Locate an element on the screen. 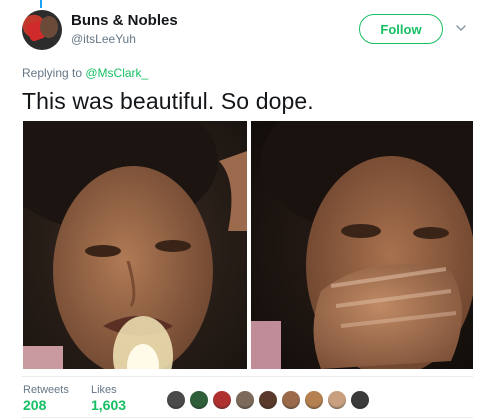 The height and width of the screenshot is (419, 493). retweets-label: Retweets is located at coordinates (46, 390).